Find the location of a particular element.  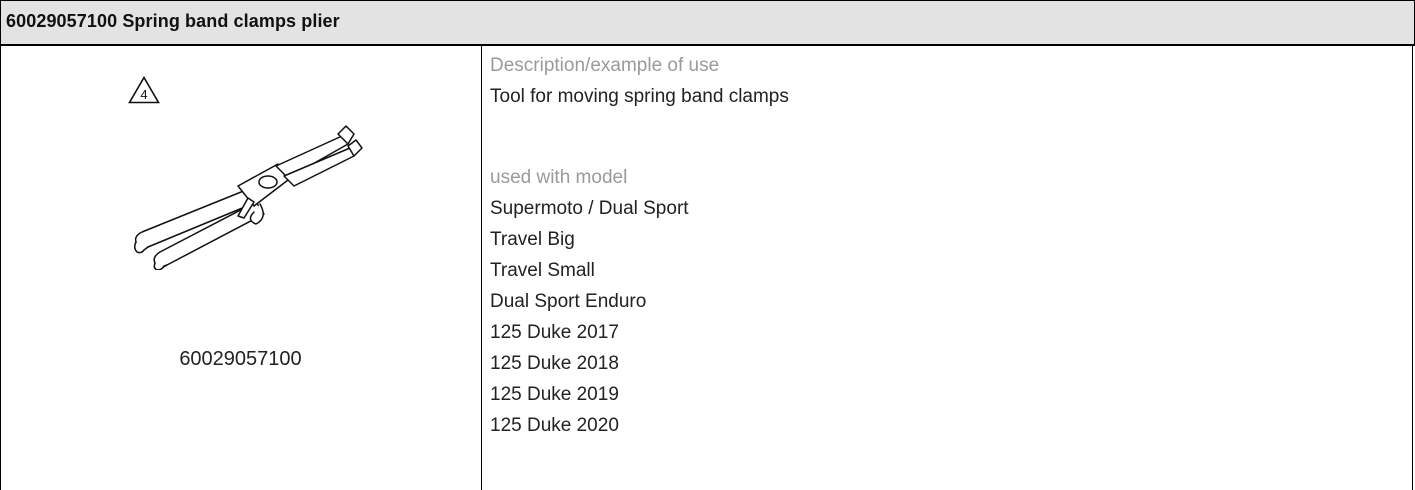

model-item: 125 Duke 2019 is located at coordinates (554, 394).